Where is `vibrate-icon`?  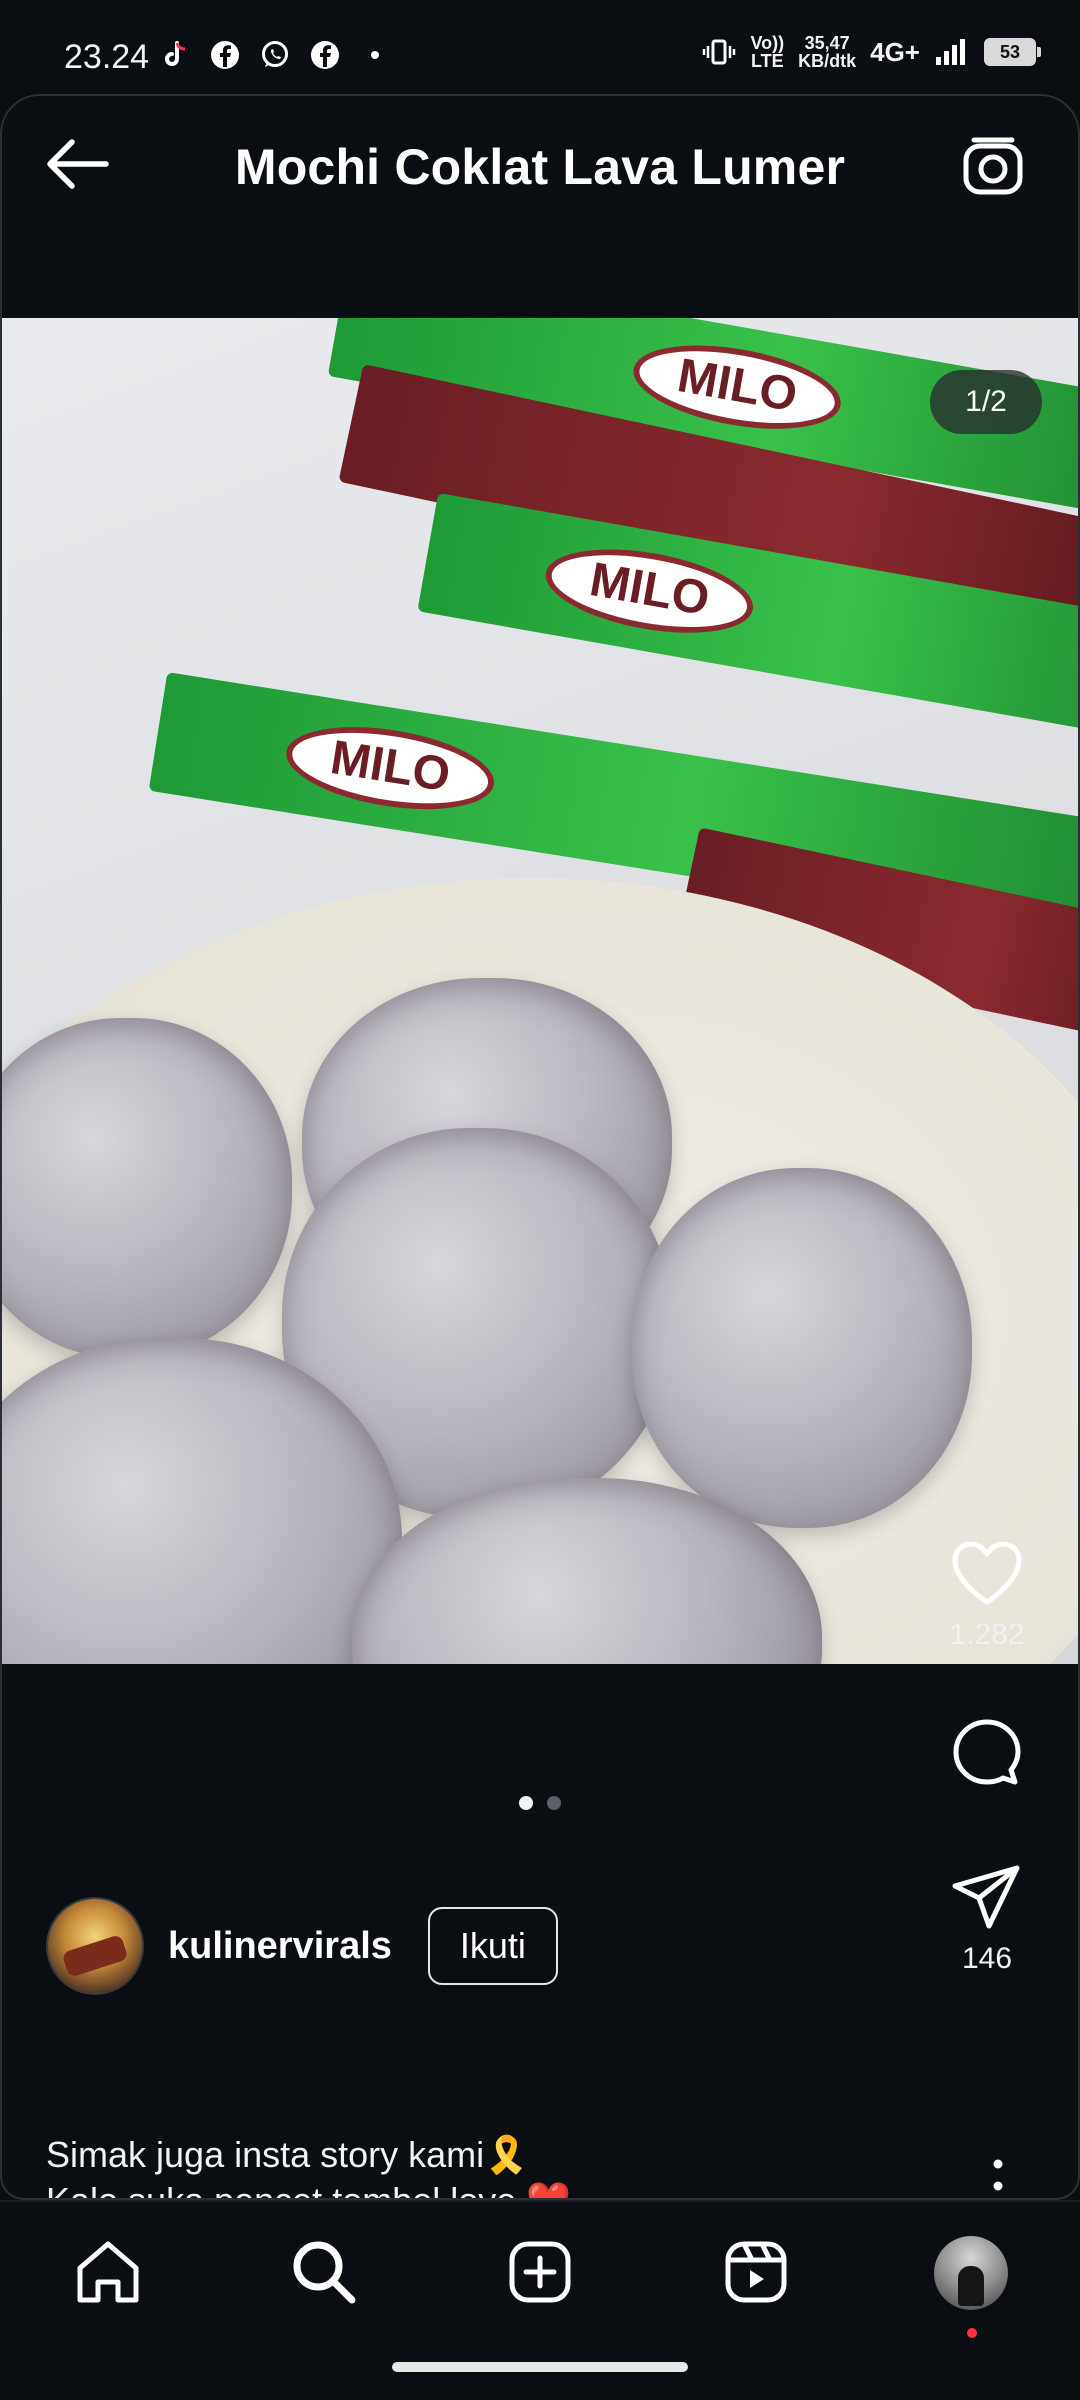
vibrate-icon is located at coordinates (719, 52).